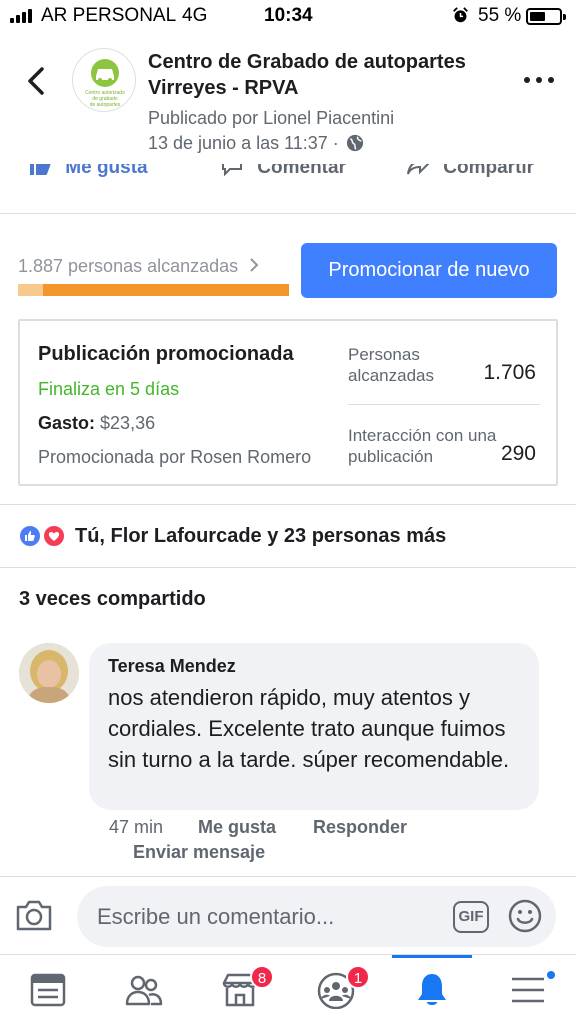 The image size is (576, 1024). I want to click on share-action: Compartir, so click(470, 171).